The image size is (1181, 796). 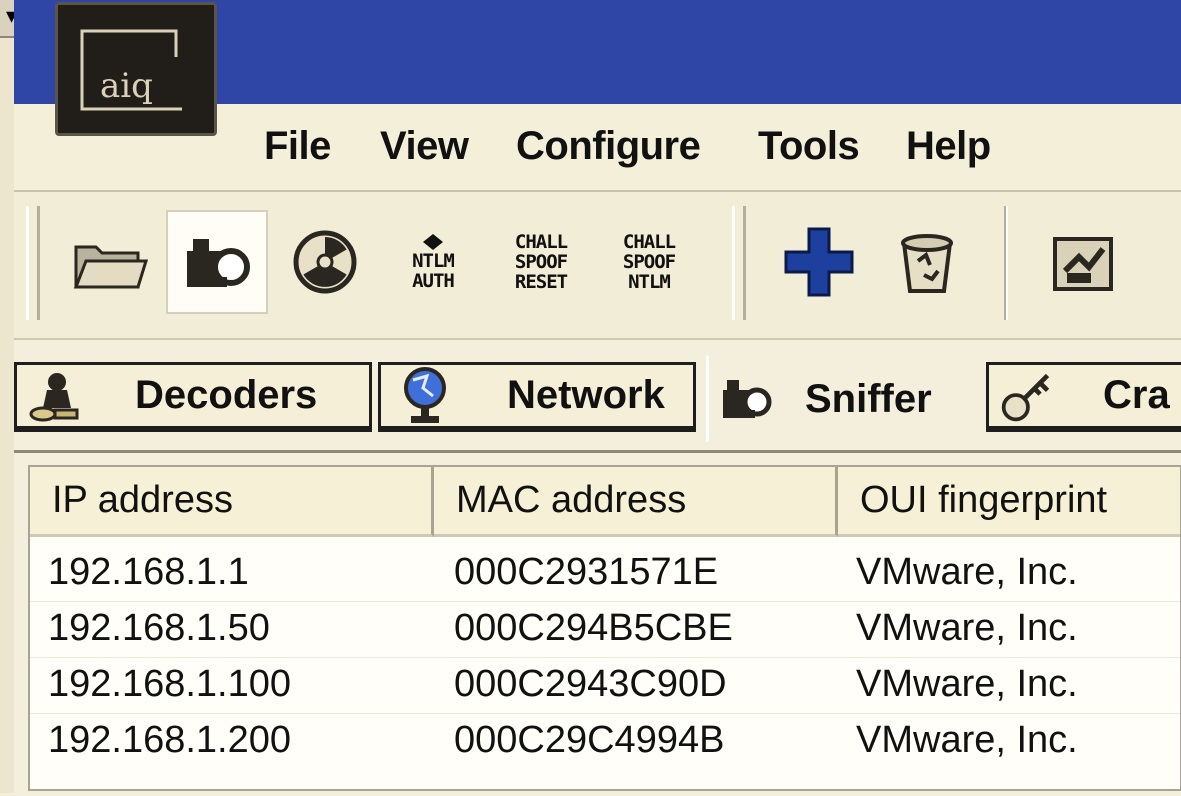 What do you see at coordinates (1083, 397) in the screenshot?
I see `tab-cracker: Cra` at bounding box center [1083, 397].